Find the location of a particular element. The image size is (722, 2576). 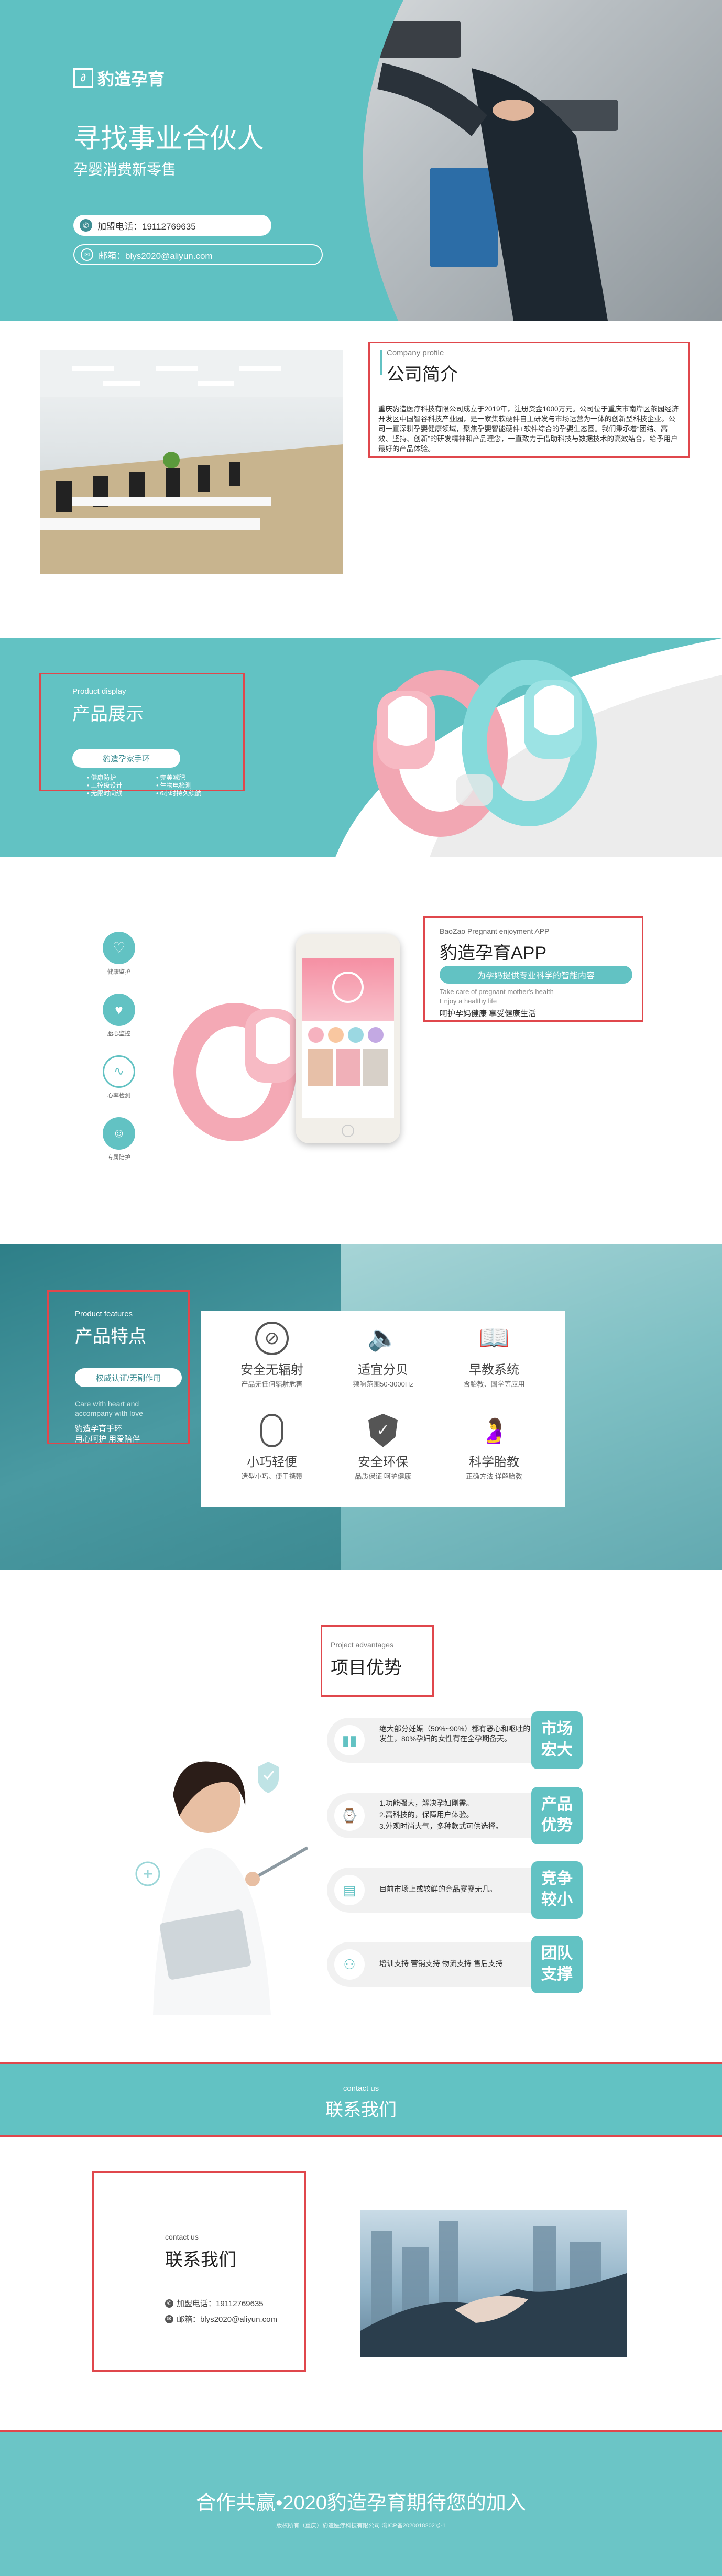

advantage-text: 目前市场上或较鲜的竞品寥寥无几。 is located at coordinates (438, 1889).